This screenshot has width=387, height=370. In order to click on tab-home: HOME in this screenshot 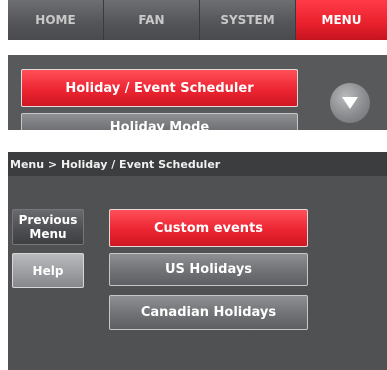, I will do `click(56, 20)`.